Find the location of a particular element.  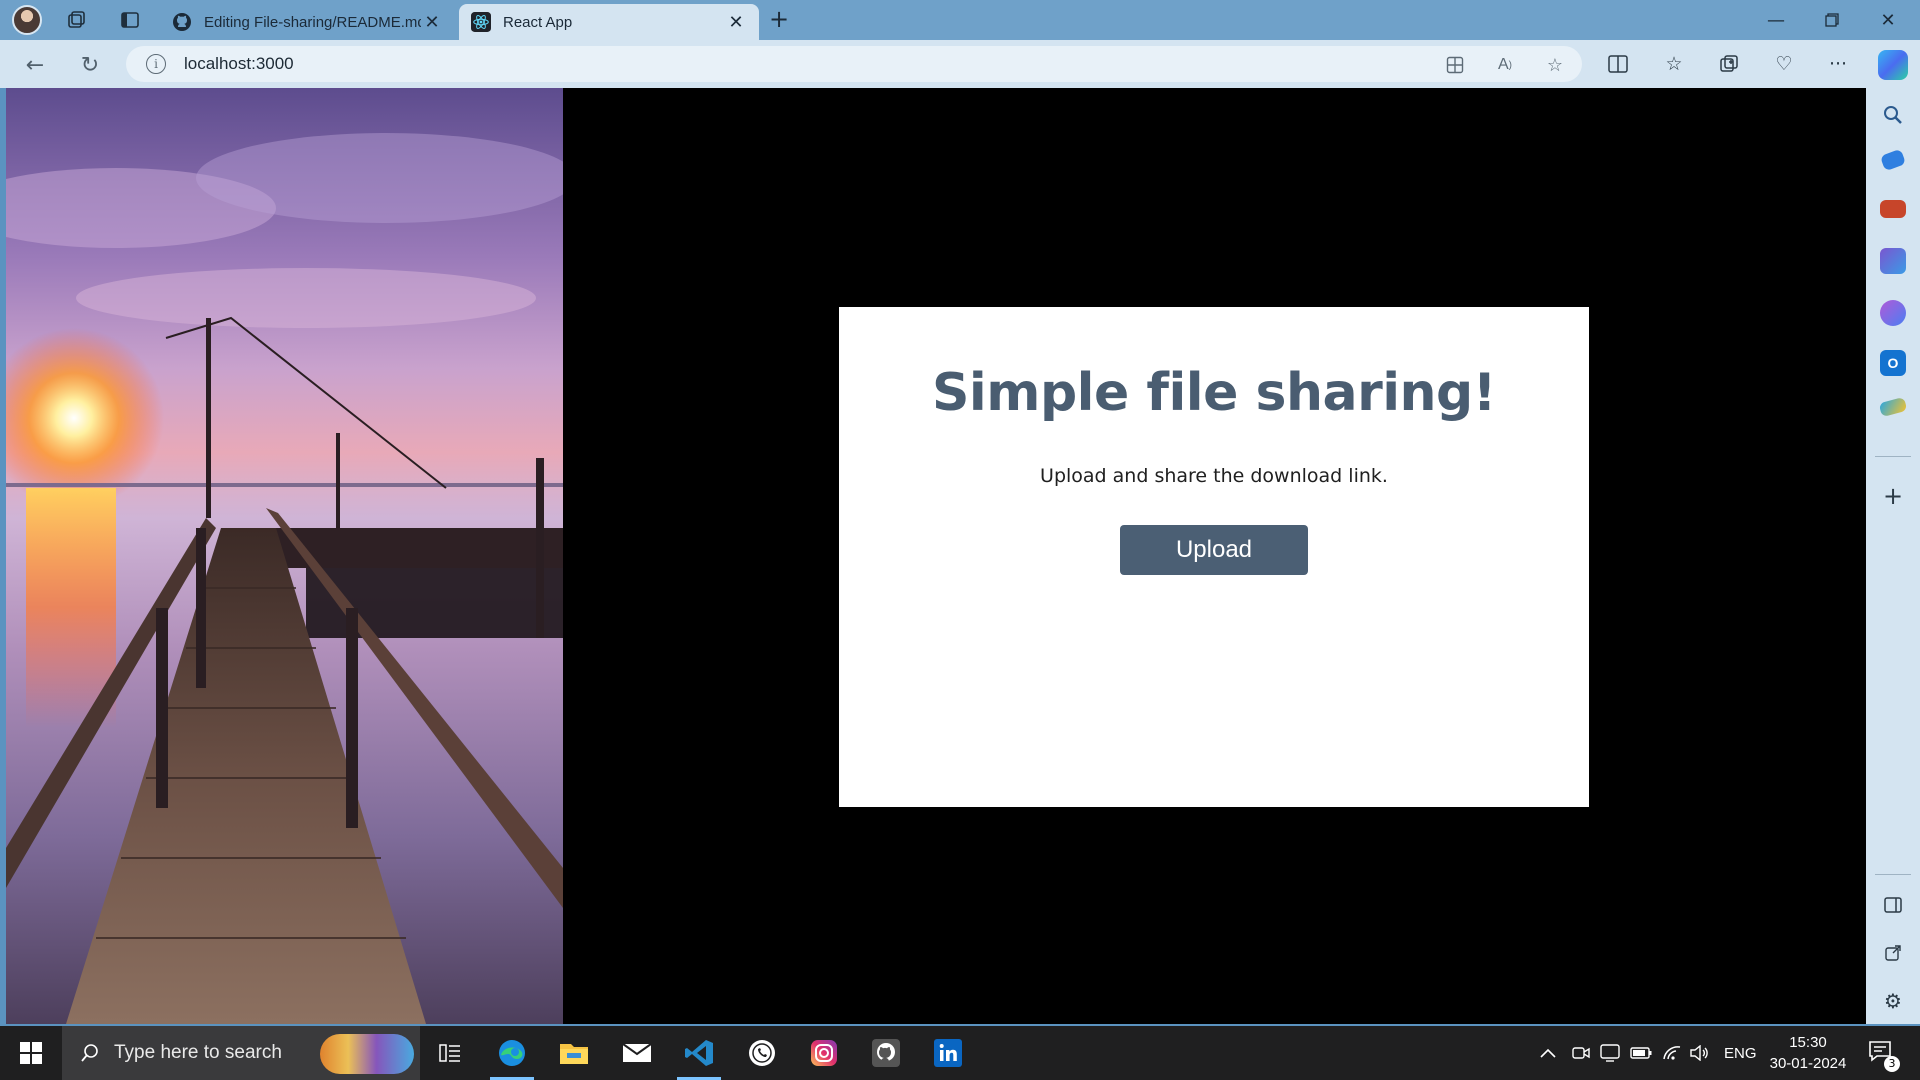

browser-essentials-icon: ♡ is located at coordinates (1784, 64).